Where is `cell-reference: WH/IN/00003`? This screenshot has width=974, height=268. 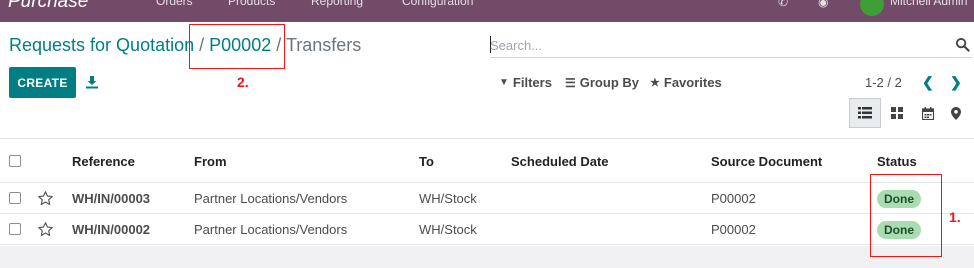
cell-reference: WH/IN/00003 is located at coordinates (111, 198).